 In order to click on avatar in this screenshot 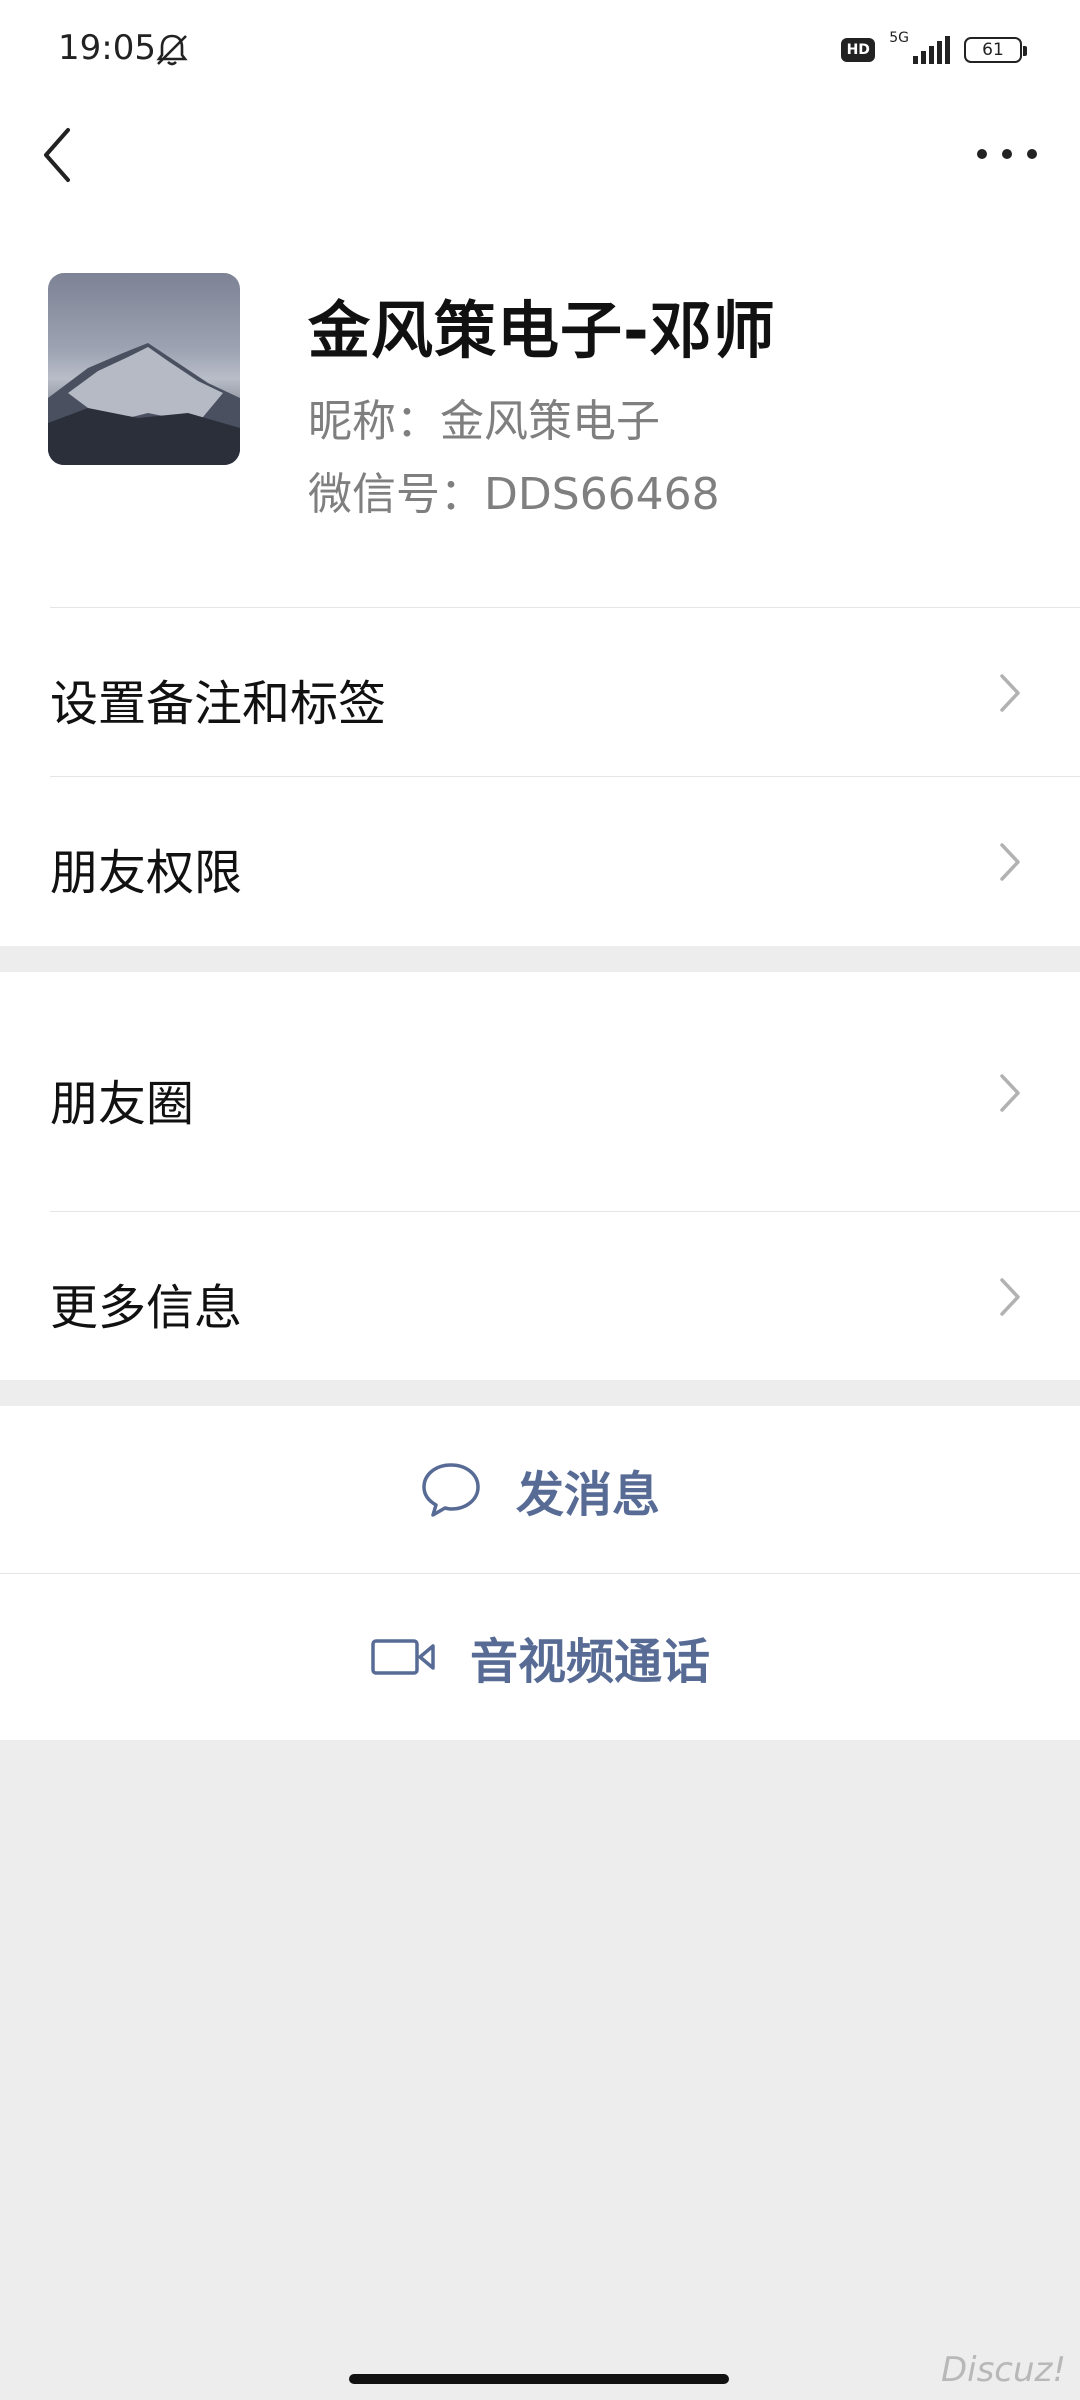, I will do `click(144, 369)`.